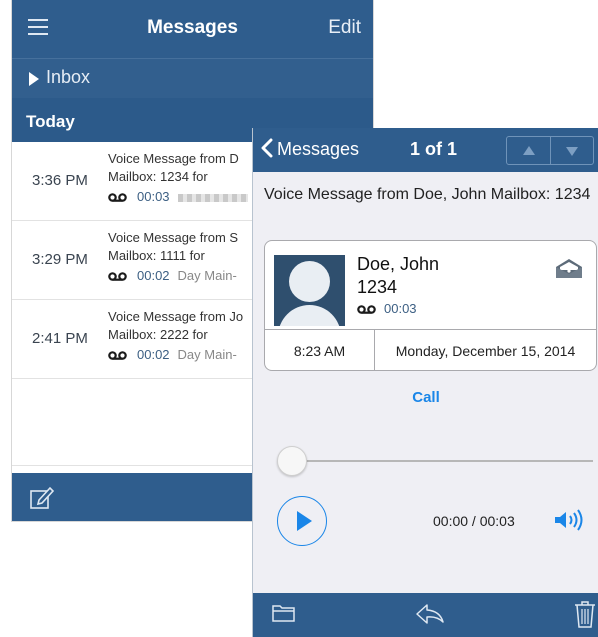  I want to click on triangle-right-icon, so click(34, 79).